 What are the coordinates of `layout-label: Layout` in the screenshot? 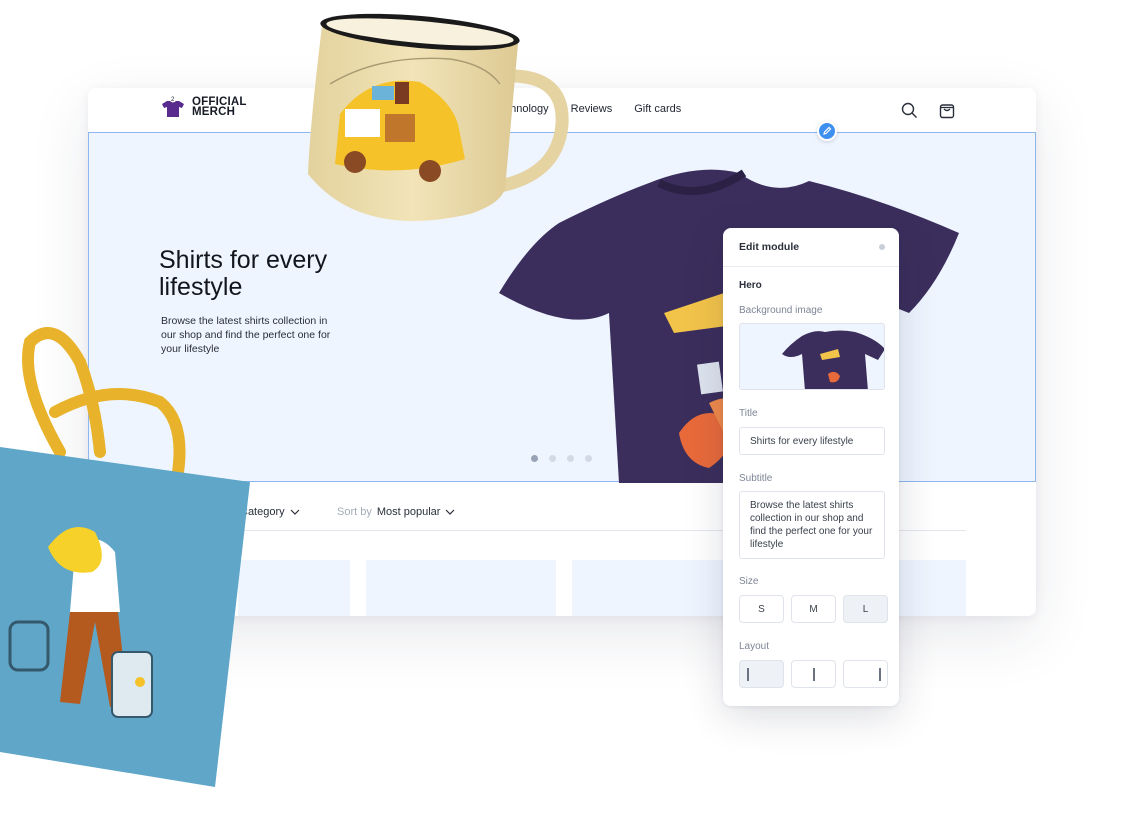 It's located at (754, 646).